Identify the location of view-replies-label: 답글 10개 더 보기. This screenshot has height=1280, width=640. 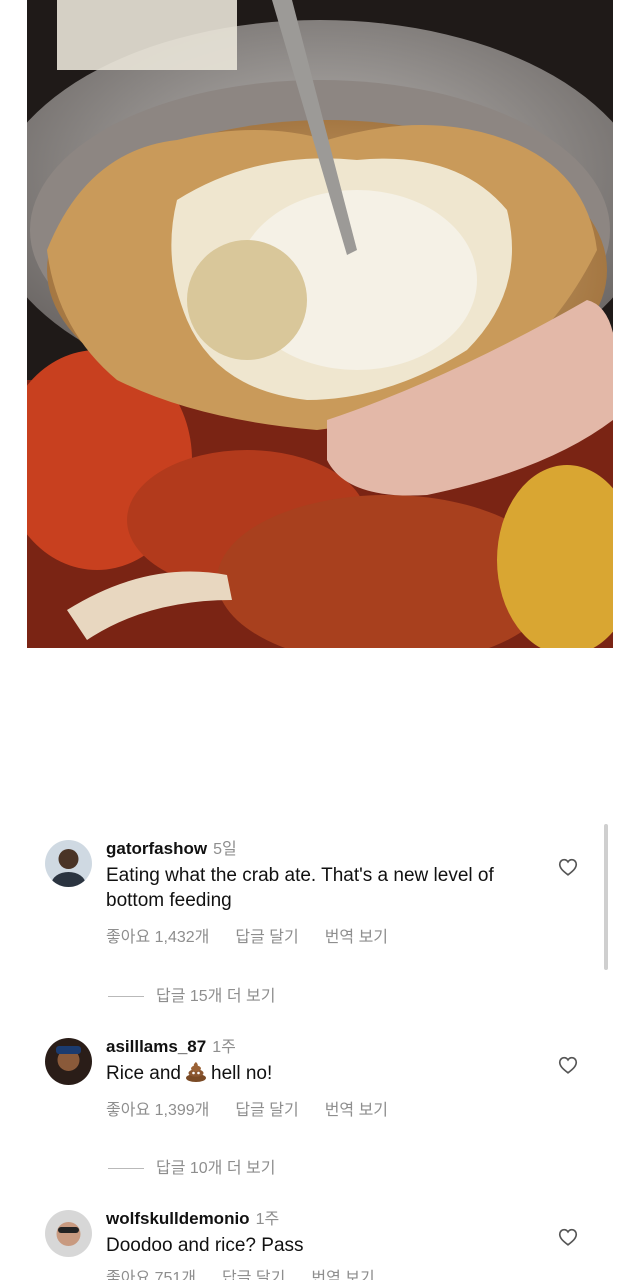
(216, 1168).